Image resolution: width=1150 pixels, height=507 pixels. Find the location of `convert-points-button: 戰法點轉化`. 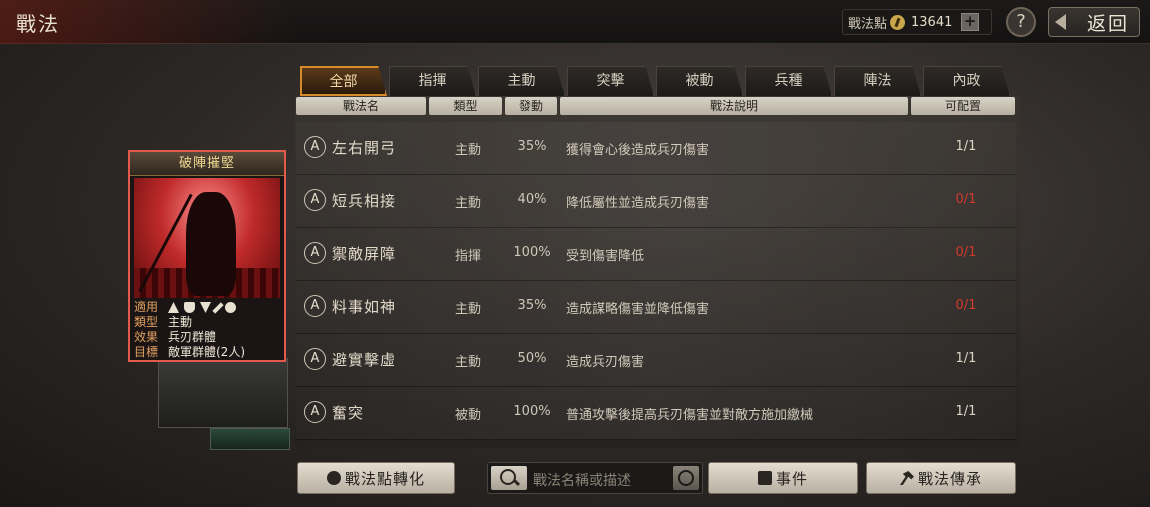

convert-points-button: 戰法點轉化 is located at coordinates (376, 478).